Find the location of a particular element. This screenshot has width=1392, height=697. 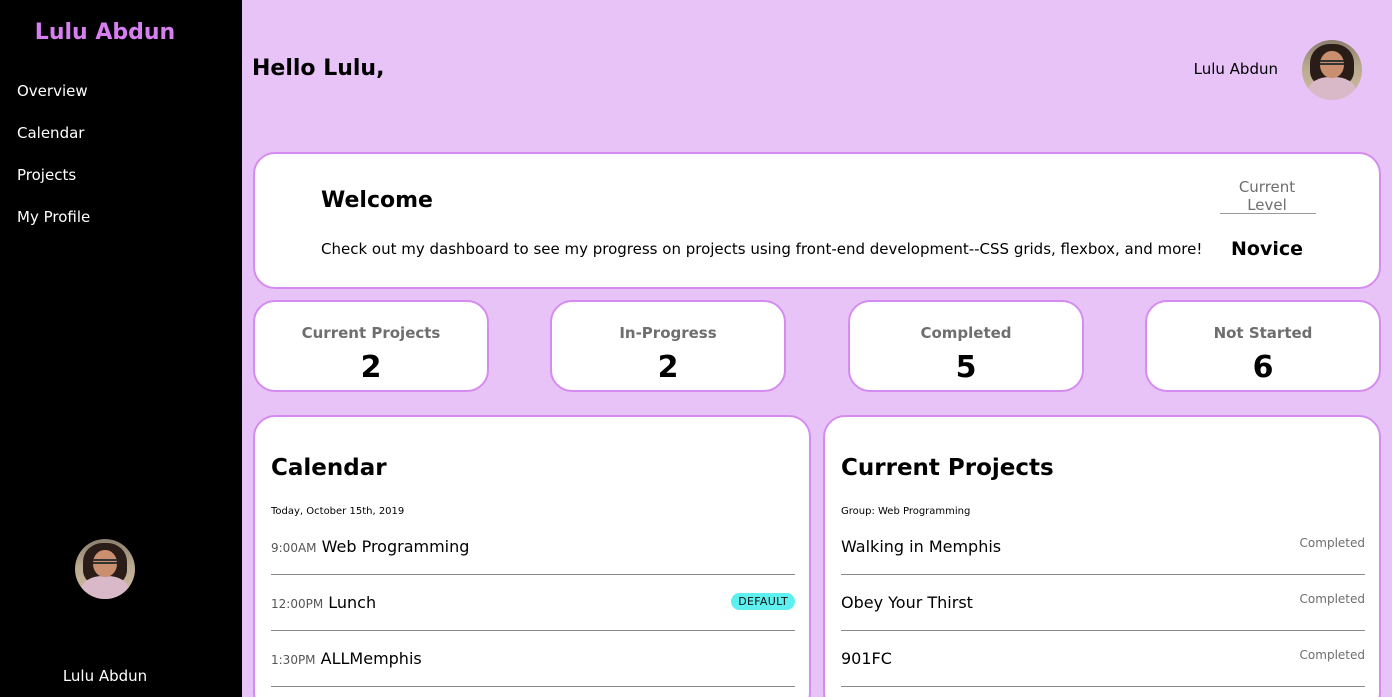

projects-title: Current Projects is located at coordinates (947, 468).